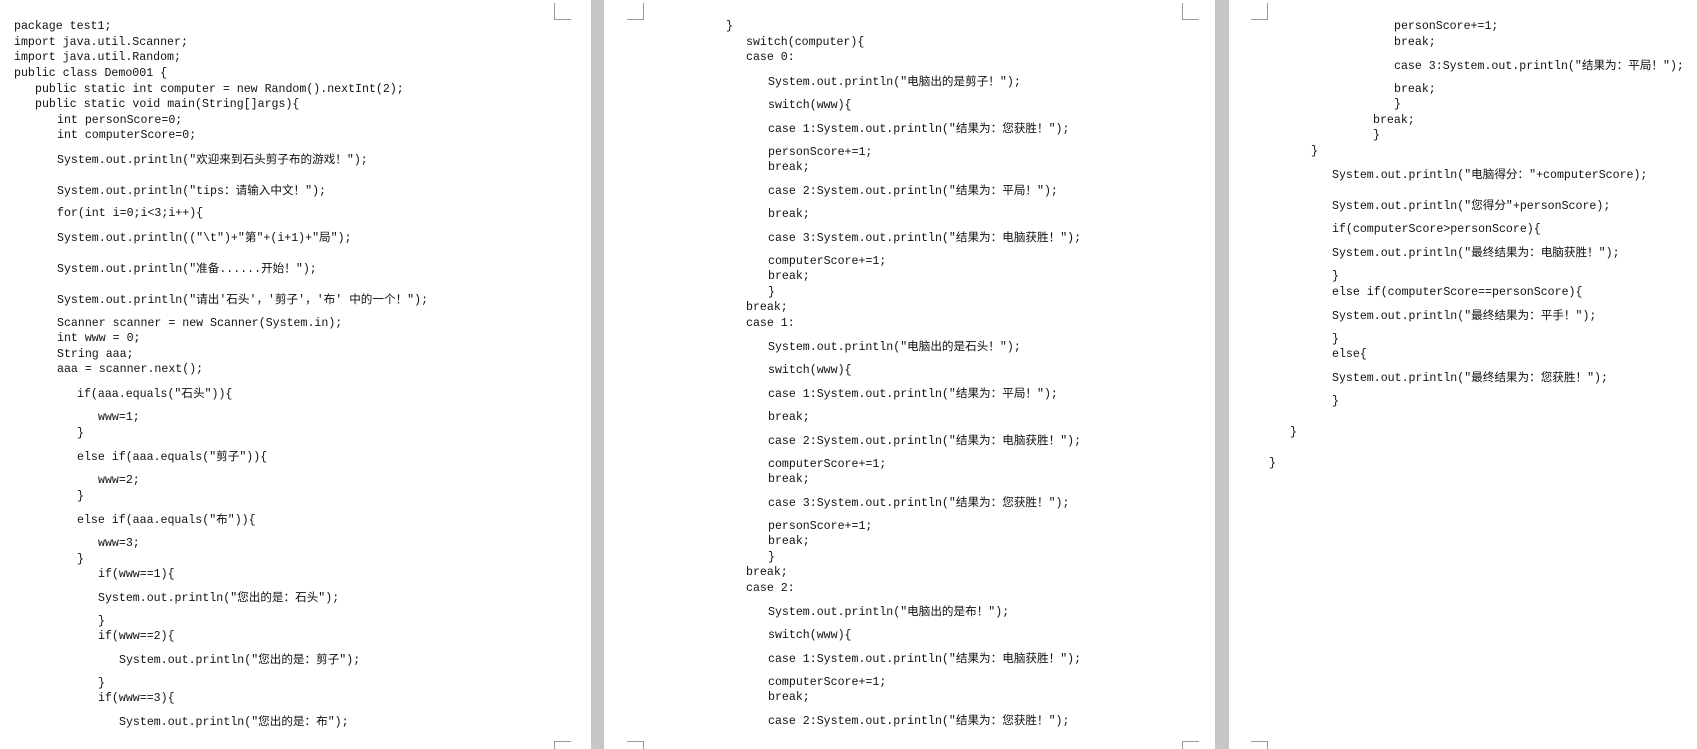 Image resolution: width=1697 pixels, height=749 pixels. I want to click on code-line: case 2:System.out.println("结果为：平局！");, so click(913, 191).